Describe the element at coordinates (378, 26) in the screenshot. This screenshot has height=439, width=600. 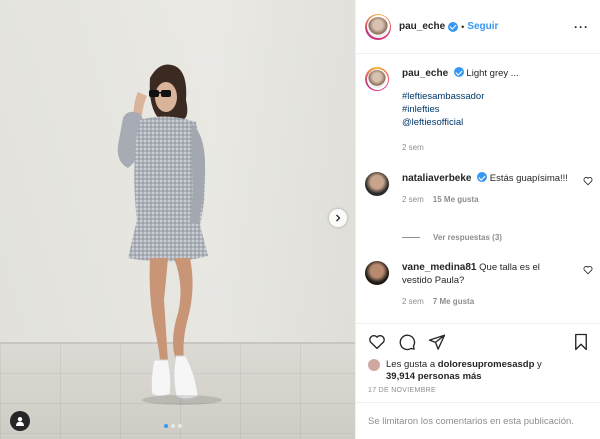
I see `author-avatar` at that location.